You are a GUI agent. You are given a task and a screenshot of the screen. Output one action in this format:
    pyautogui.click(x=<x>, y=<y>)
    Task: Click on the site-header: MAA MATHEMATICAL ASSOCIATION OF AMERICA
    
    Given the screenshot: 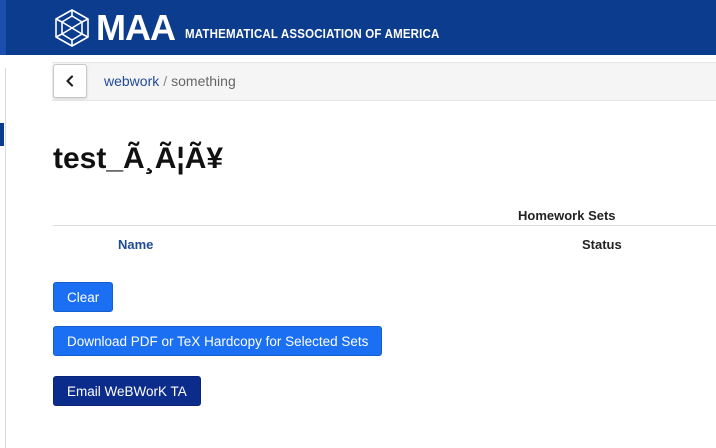 What is the action you would take?
    pyautogui.click(x=358, y=27)
    